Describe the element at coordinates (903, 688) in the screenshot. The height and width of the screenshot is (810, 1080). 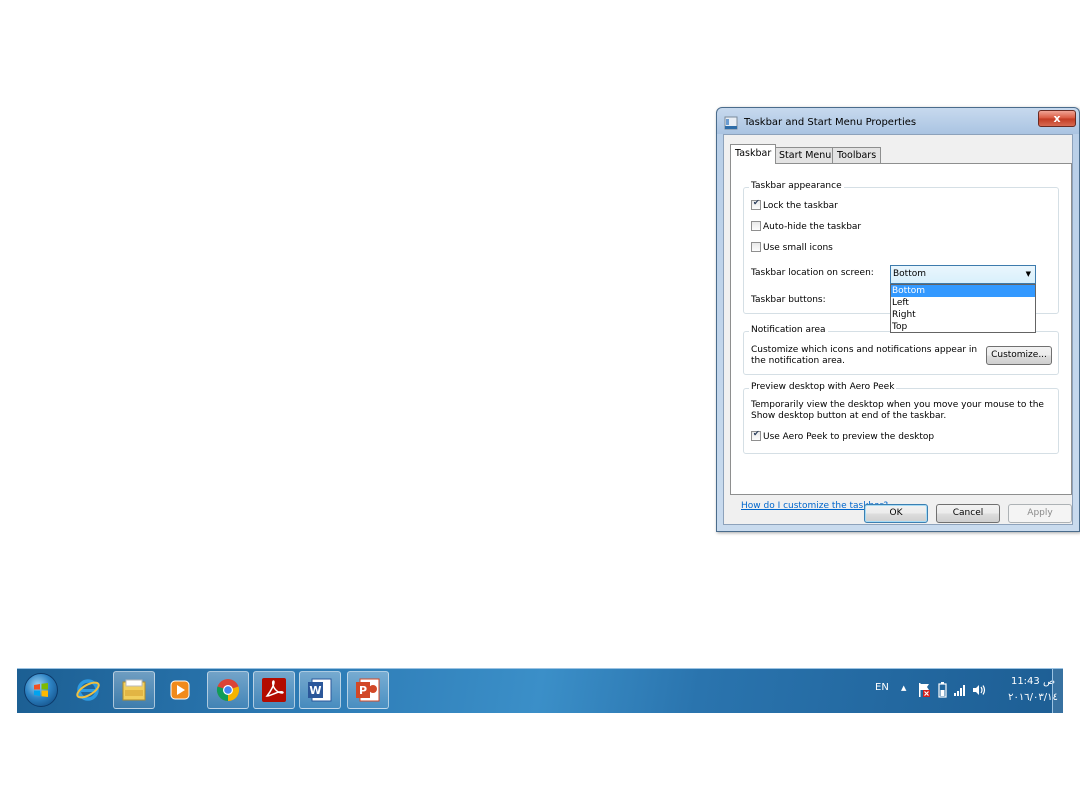
I see `show-hidden-icons-button: ▲` at that location.